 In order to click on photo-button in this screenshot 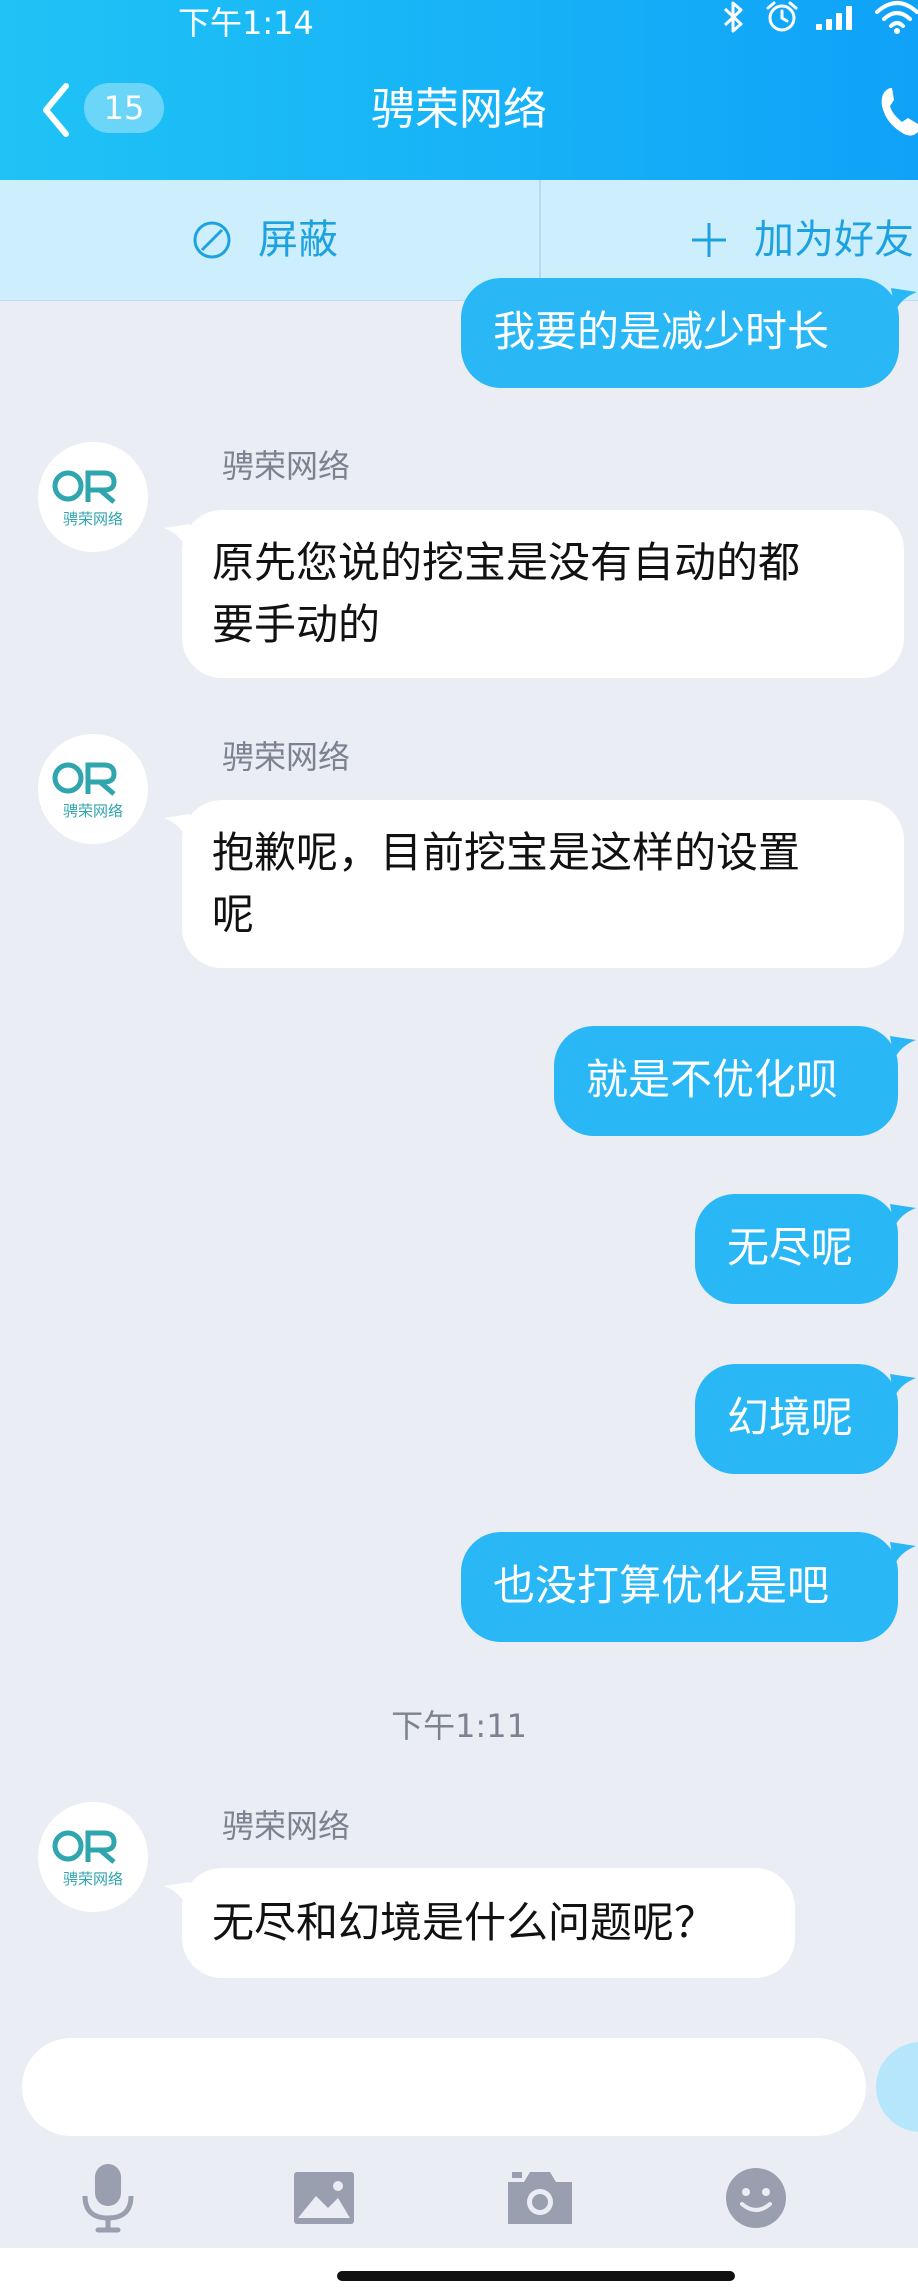, I will do `click(324, 2198)`.